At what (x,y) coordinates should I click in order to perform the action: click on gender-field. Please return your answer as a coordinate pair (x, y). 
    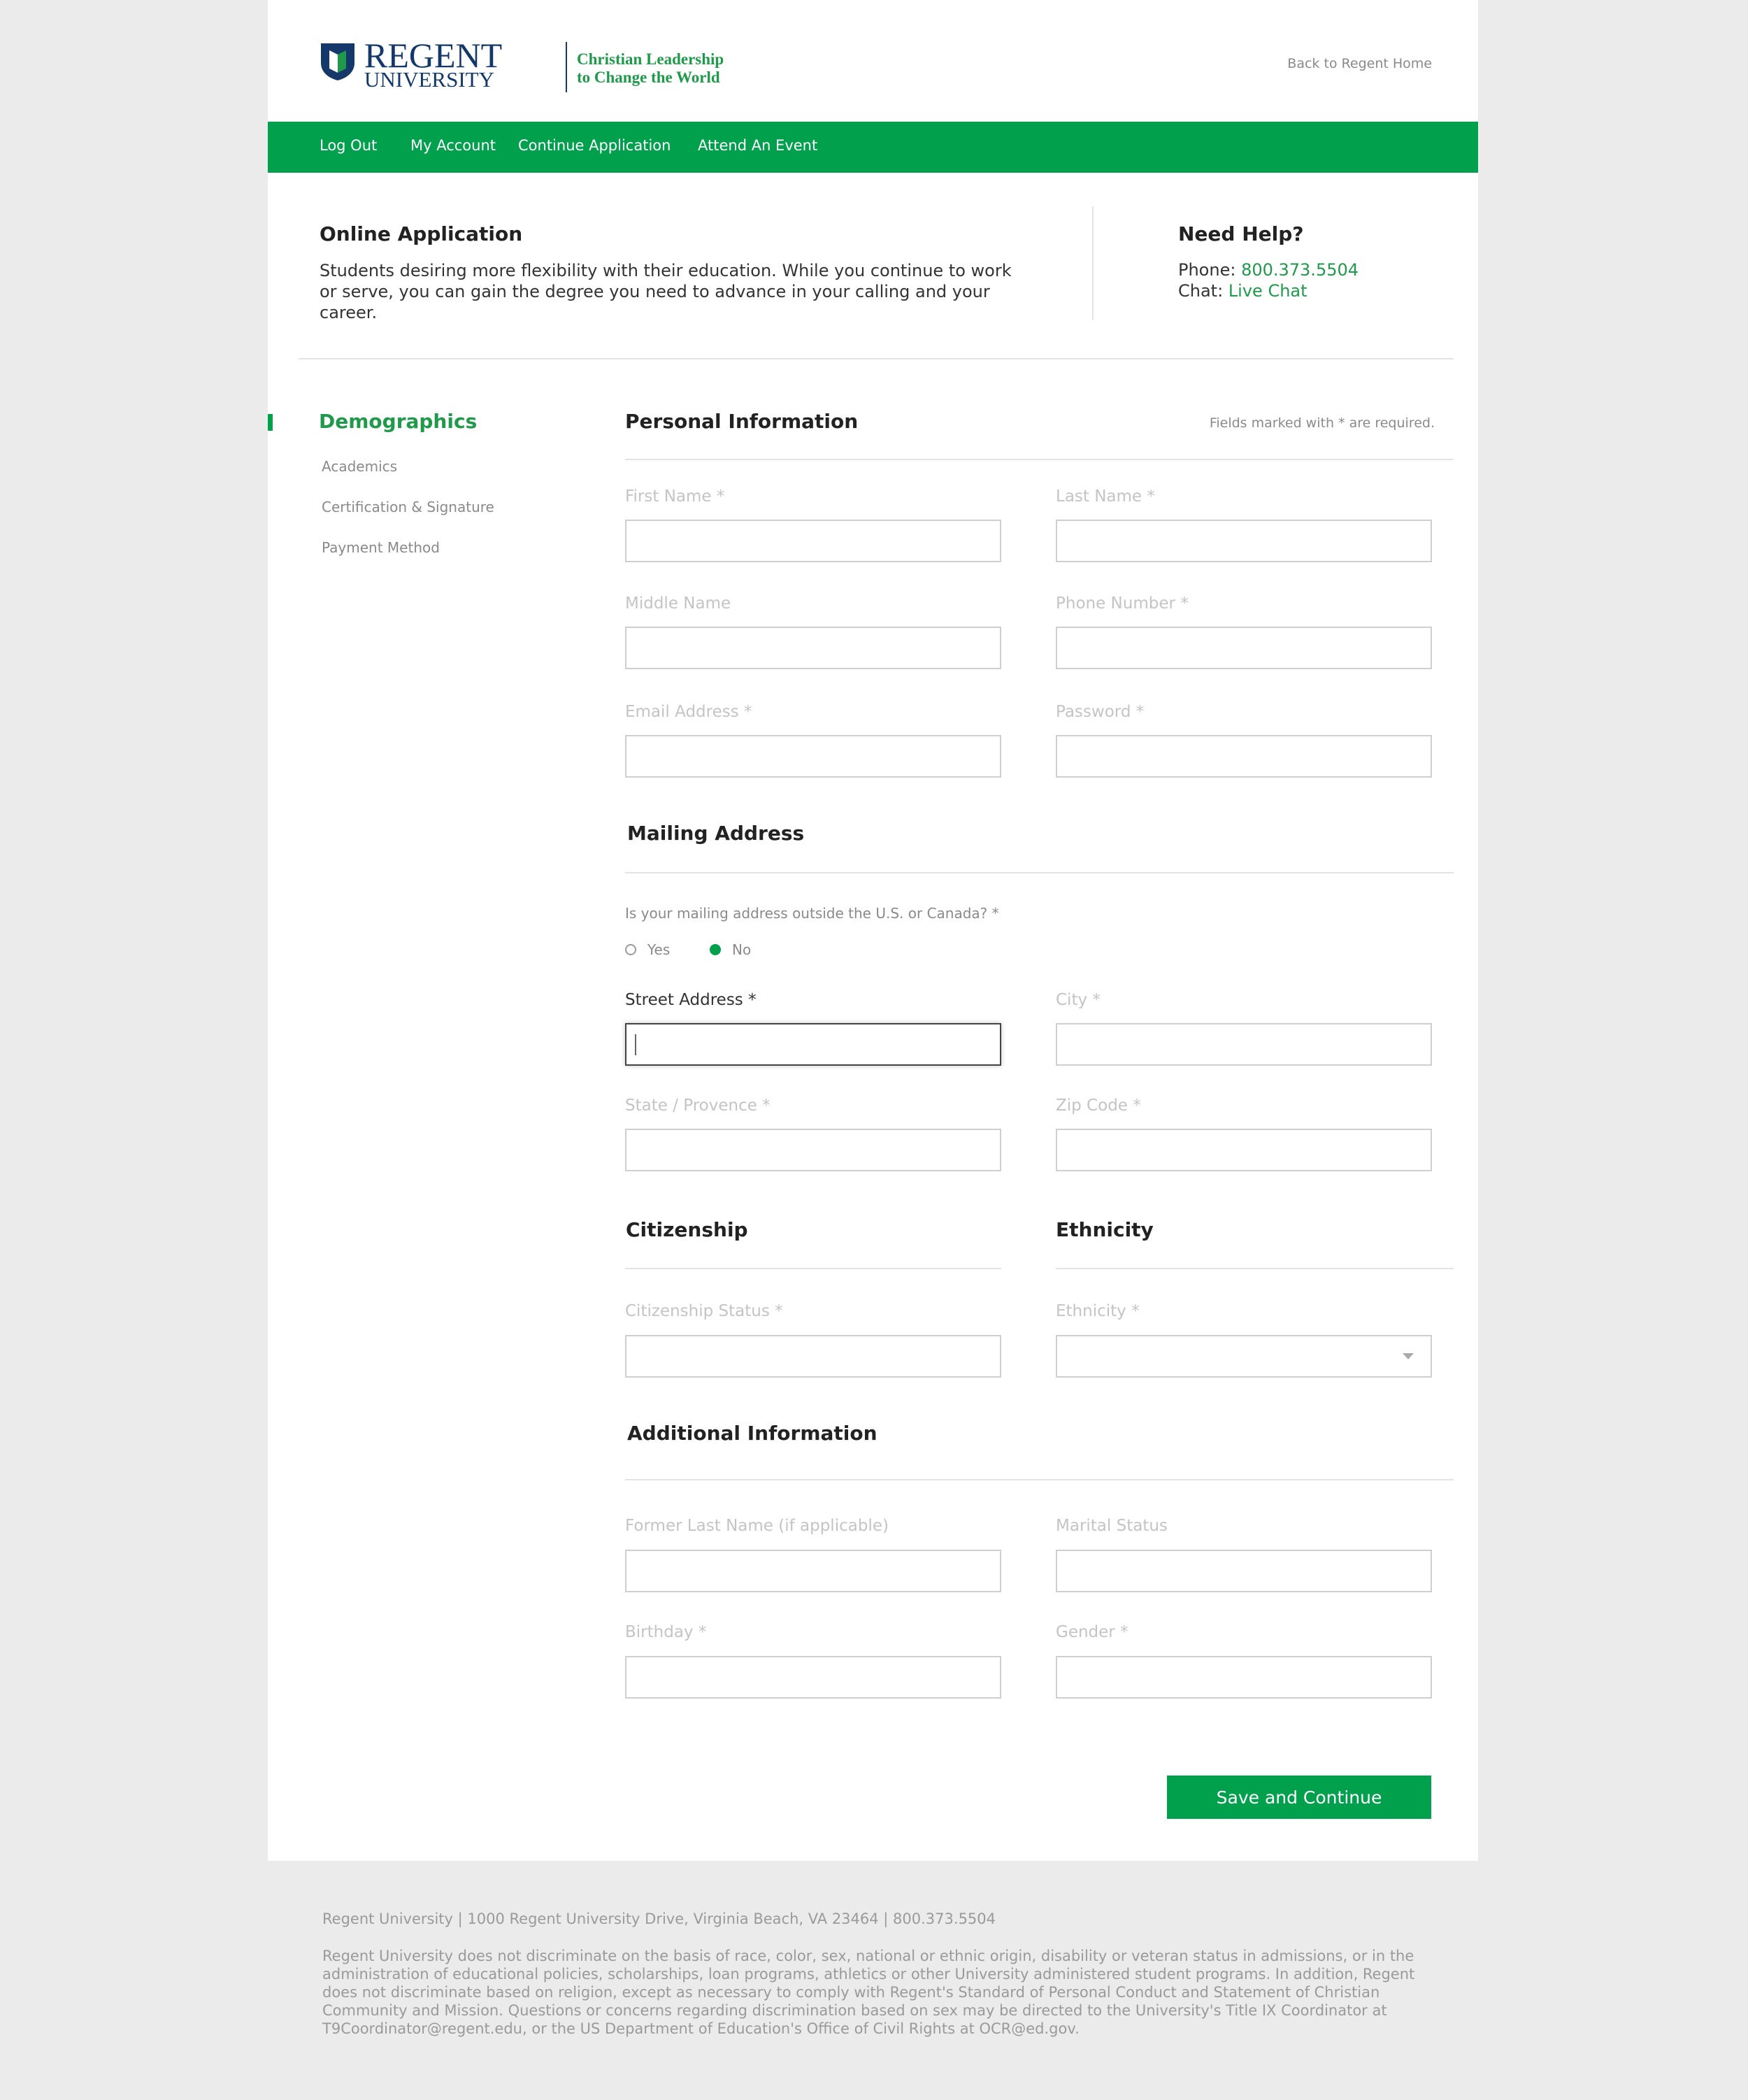
    Looking at the image, I should click on (1244, 1677).